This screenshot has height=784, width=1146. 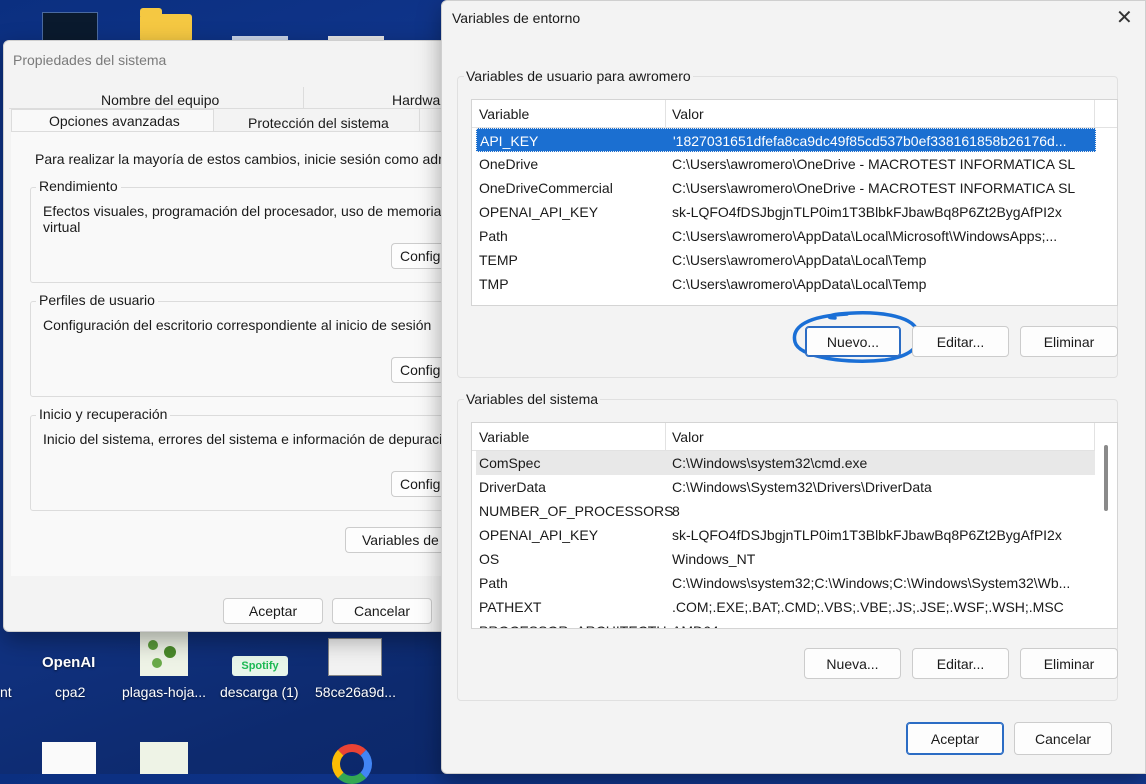 I want to click on startup-title: Inicio y recuperación, so click(x=103, y=414).